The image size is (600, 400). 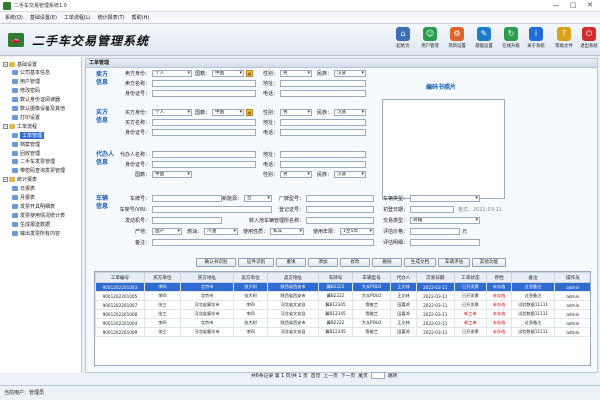 I want to click on tree-item: 发票使用情况统计表, so click(x=38, y=215).